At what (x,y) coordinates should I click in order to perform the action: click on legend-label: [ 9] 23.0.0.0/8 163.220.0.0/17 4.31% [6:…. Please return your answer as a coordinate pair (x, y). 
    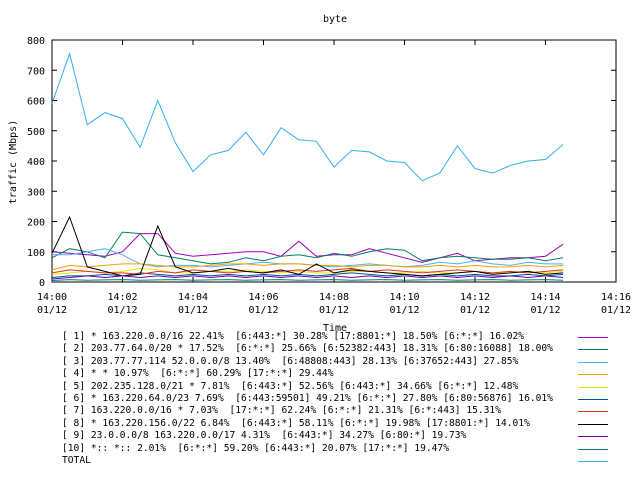
    Looking at the image, I should click on (264, 436).